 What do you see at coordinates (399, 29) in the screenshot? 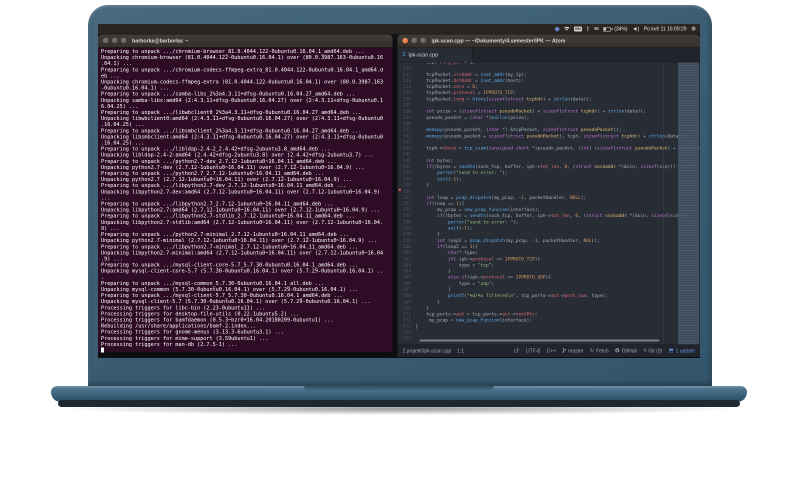
I see `system-top-panel: EN ᛒ ✉ (34%) ◄) Po kvě 11 16:09:29 ⚙` at bounding box center [399, 29].